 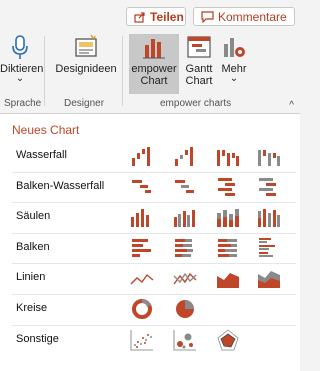 What do you see at coordinates (167, 16) in the screenshot?
I see `share-label: Teilen` at bounding box center [167, 16].